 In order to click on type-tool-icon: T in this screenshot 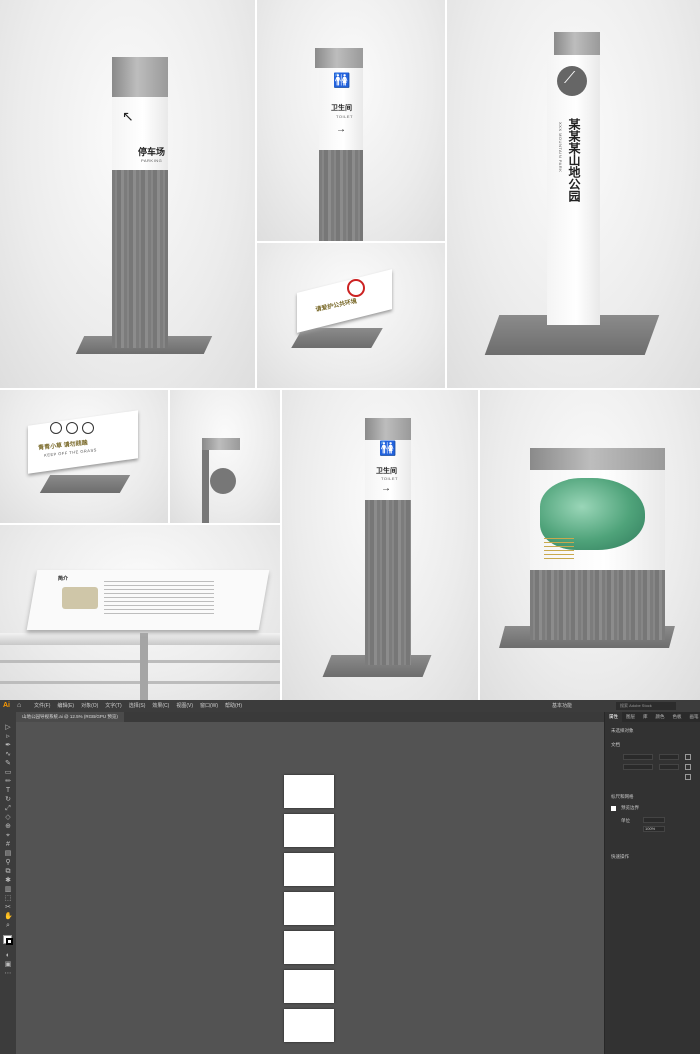, I will do `click(8, 791)`.